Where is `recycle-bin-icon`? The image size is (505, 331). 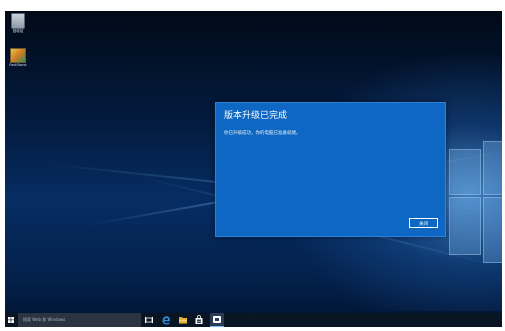
recycle-bin-icon is located at coordinates (18, 21).